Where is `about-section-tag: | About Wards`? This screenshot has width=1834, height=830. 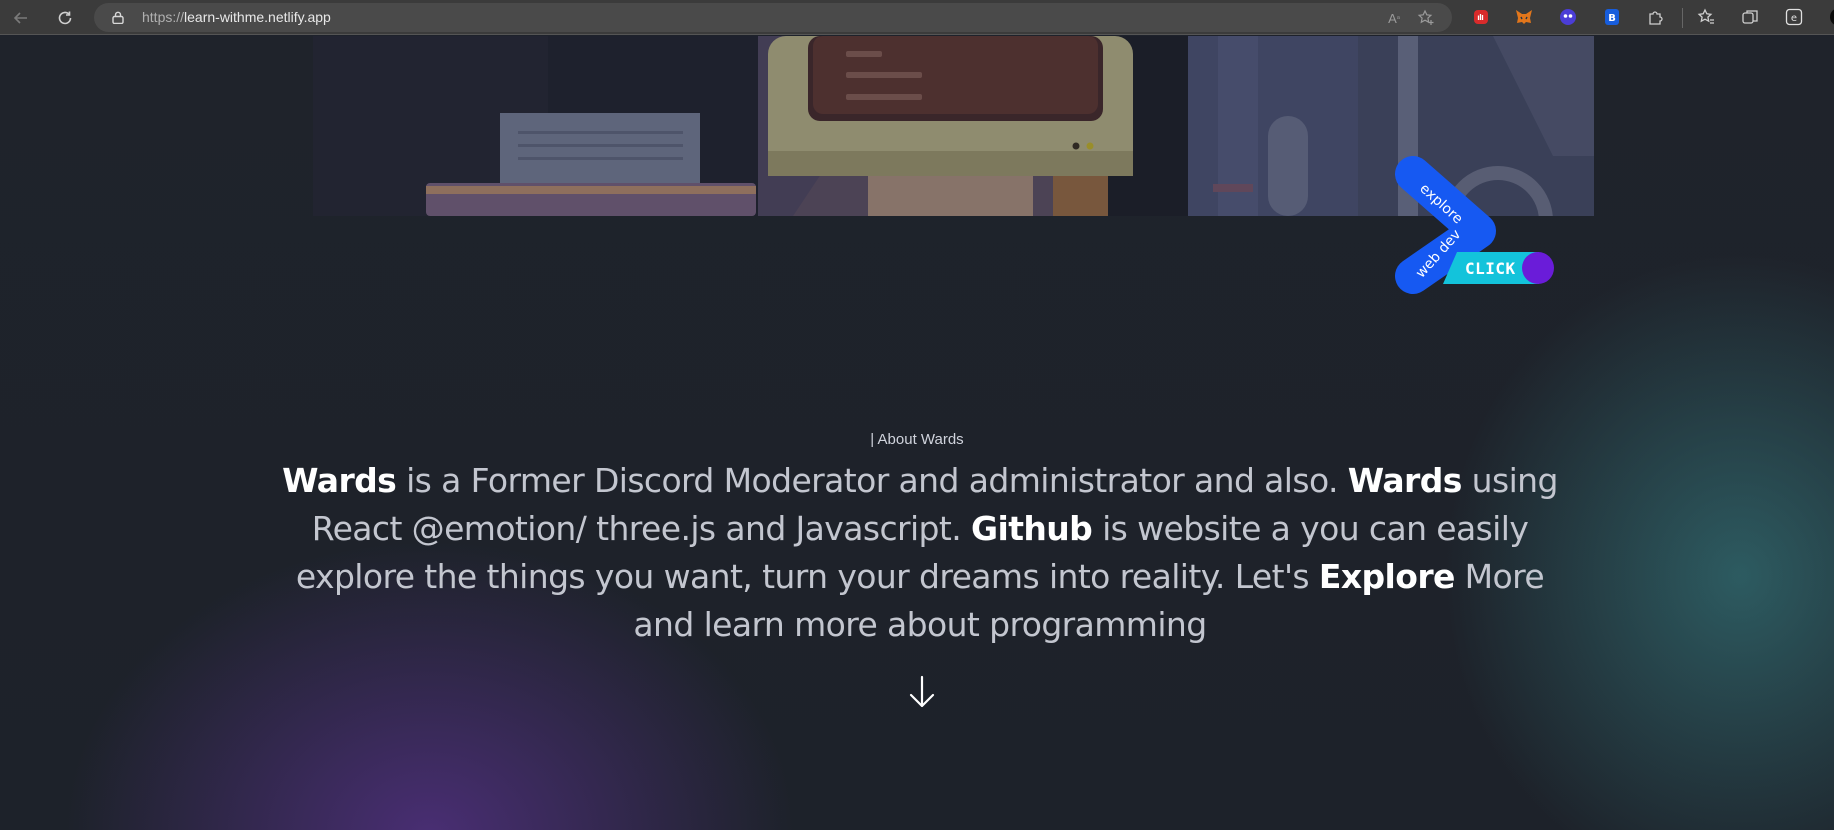 about-section-tag: | About Wards is located at coordinates (917, 439).